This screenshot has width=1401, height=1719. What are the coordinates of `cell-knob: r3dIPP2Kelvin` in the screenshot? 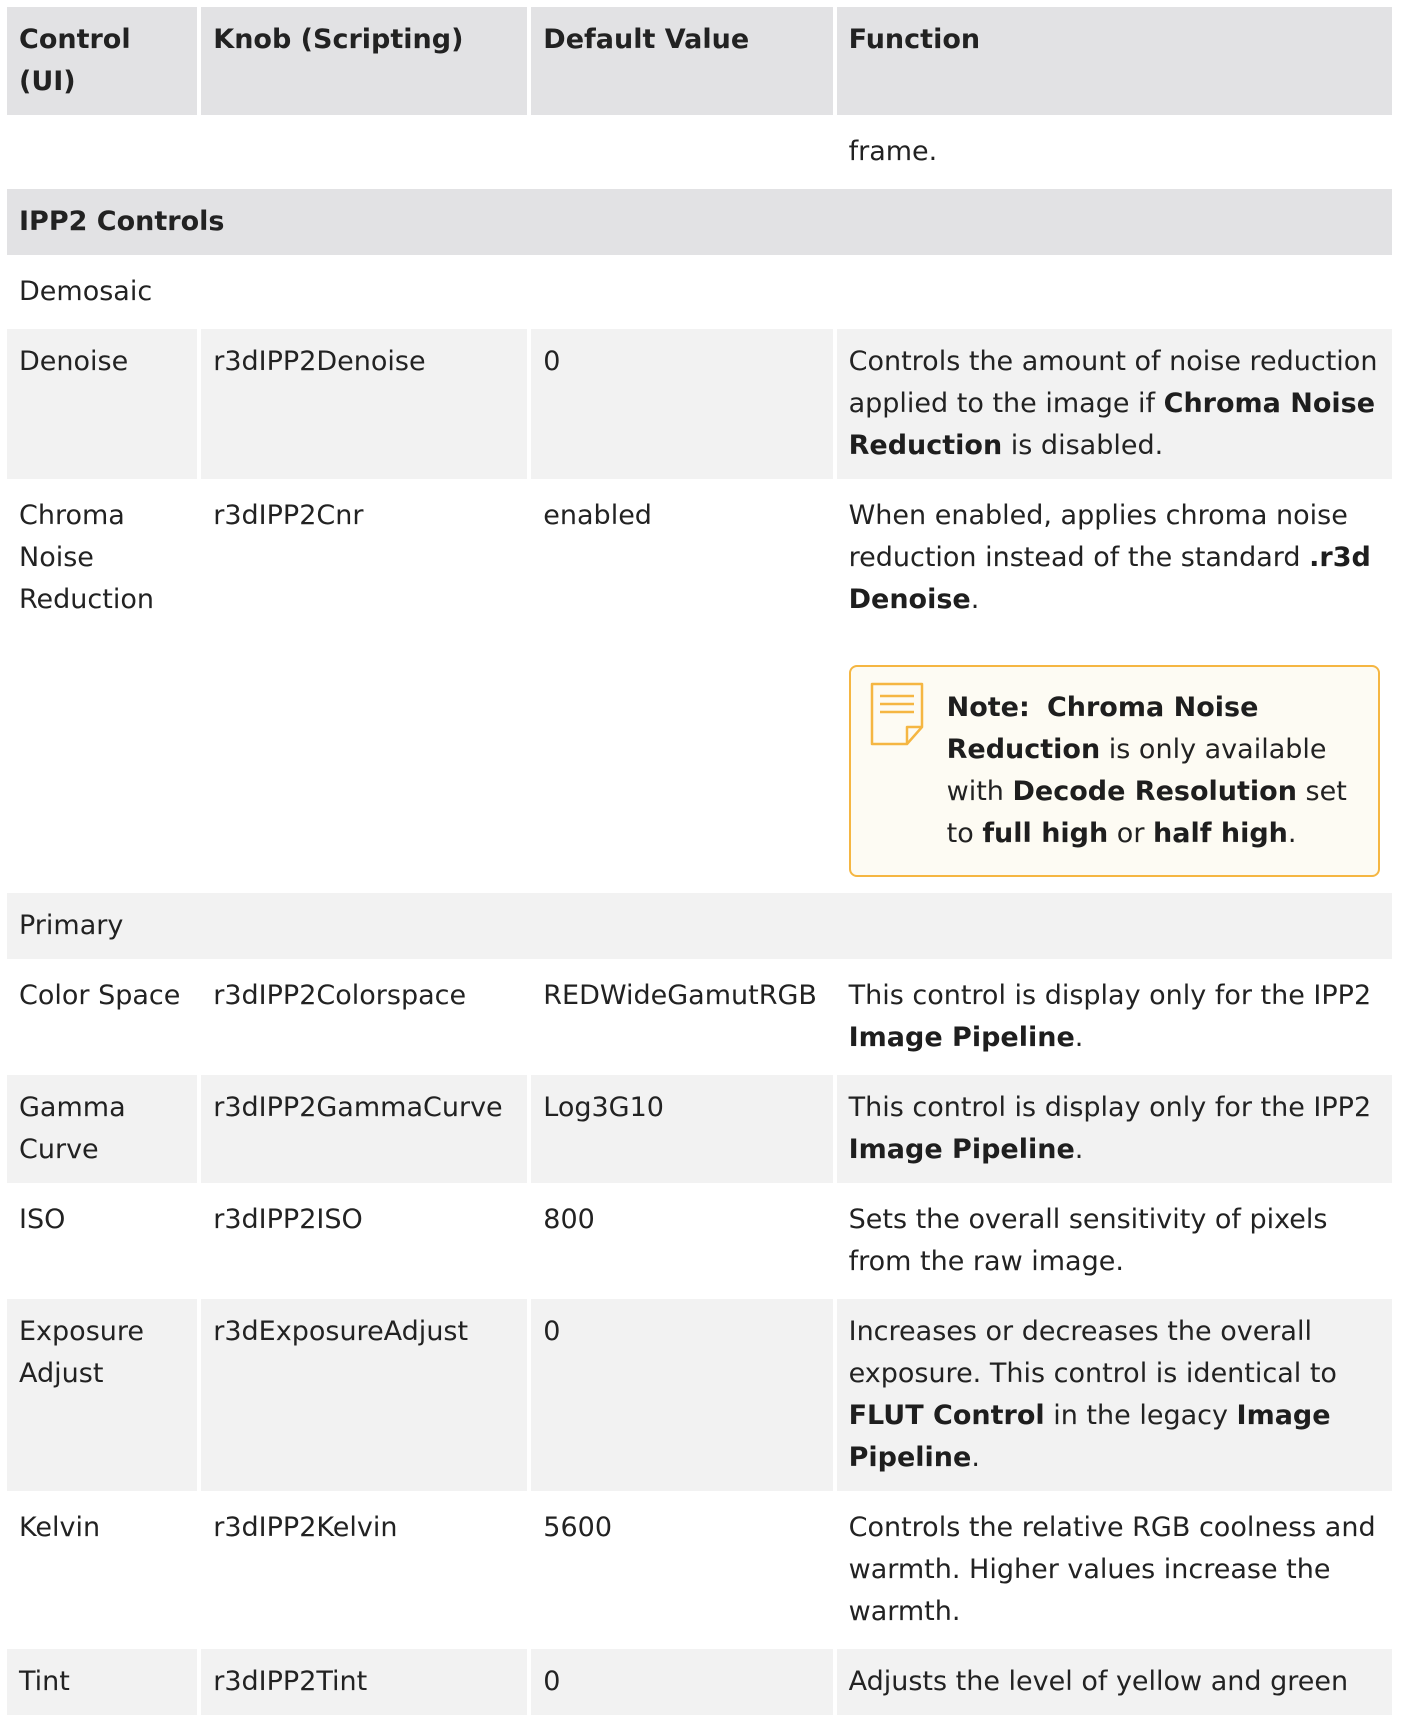 It's located at (364, 1570).